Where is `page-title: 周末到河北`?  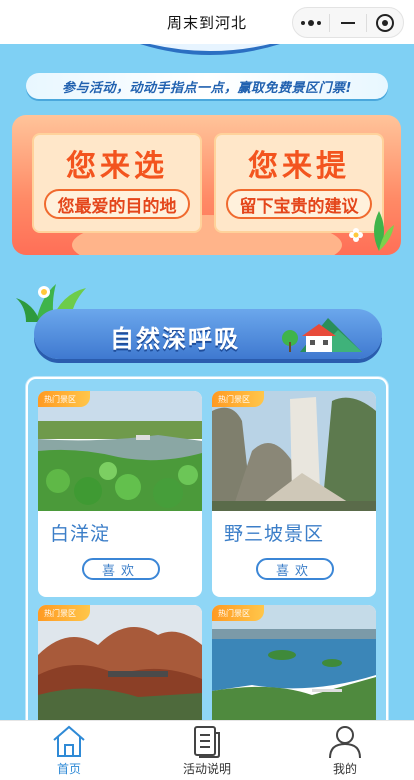 page-title: 周末到河北 is located at coordinates (206, 22).